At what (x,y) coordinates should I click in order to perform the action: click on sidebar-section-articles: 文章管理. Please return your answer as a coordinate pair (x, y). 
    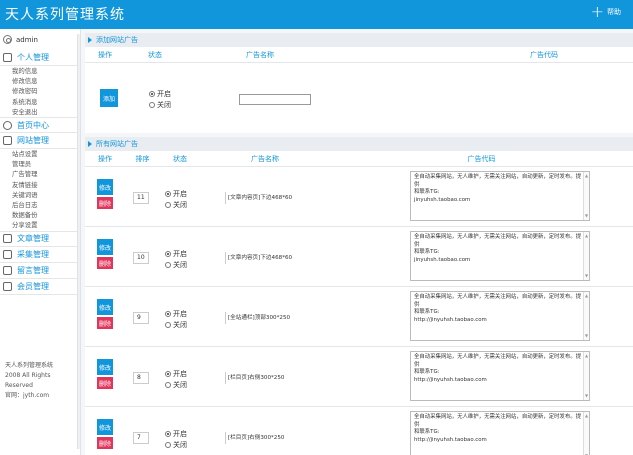
    Looking at the image, I should click on (40, 238).